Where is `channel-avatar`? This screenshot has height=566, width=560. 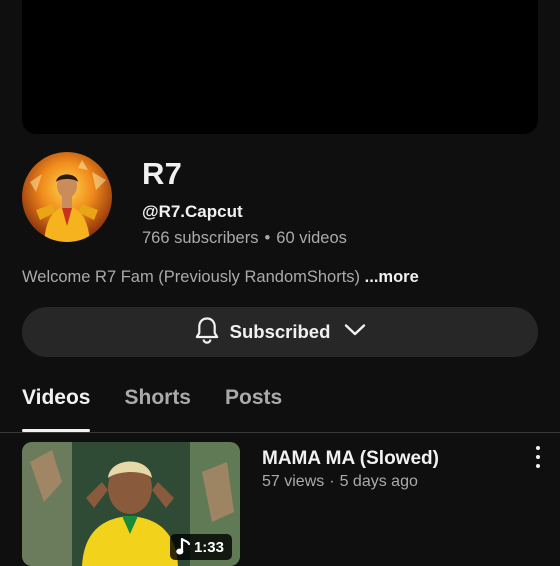 channel-avatar is located at coordinates (67, 197).